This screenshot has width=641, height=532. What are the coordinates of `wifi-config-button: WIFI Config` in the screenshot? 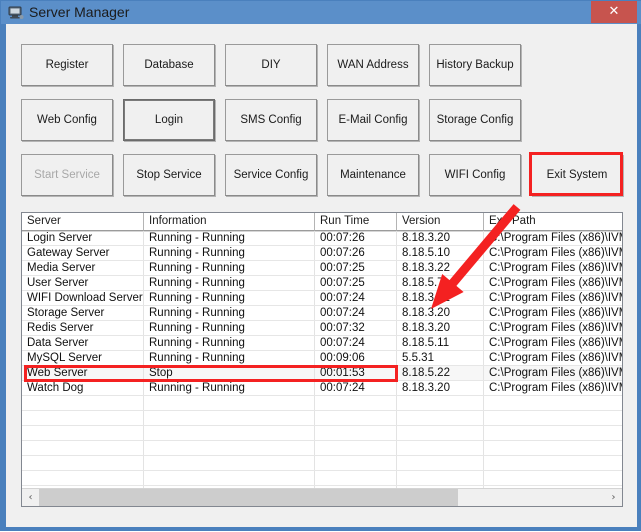 It's located at (475, 175).